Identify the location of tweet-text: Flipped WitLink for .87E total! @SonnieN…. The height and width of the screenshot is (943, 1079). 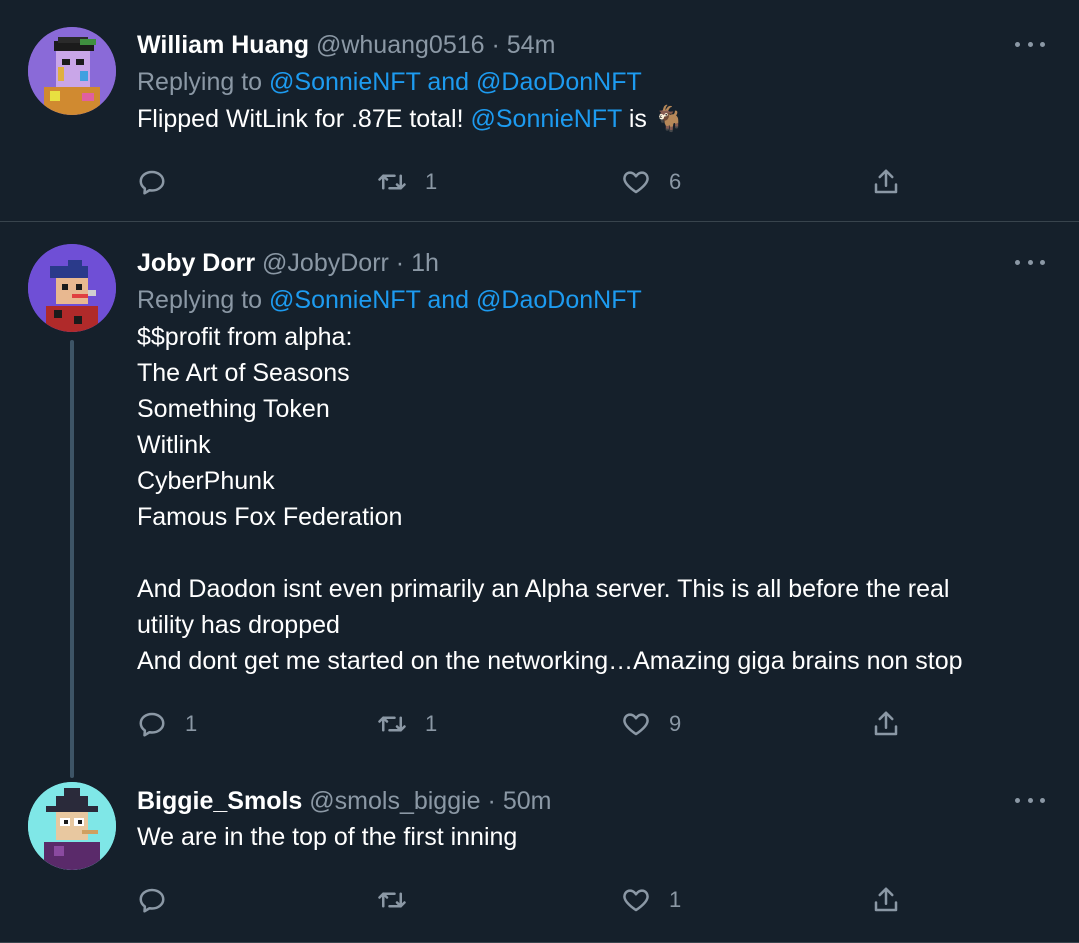
(588, 119).